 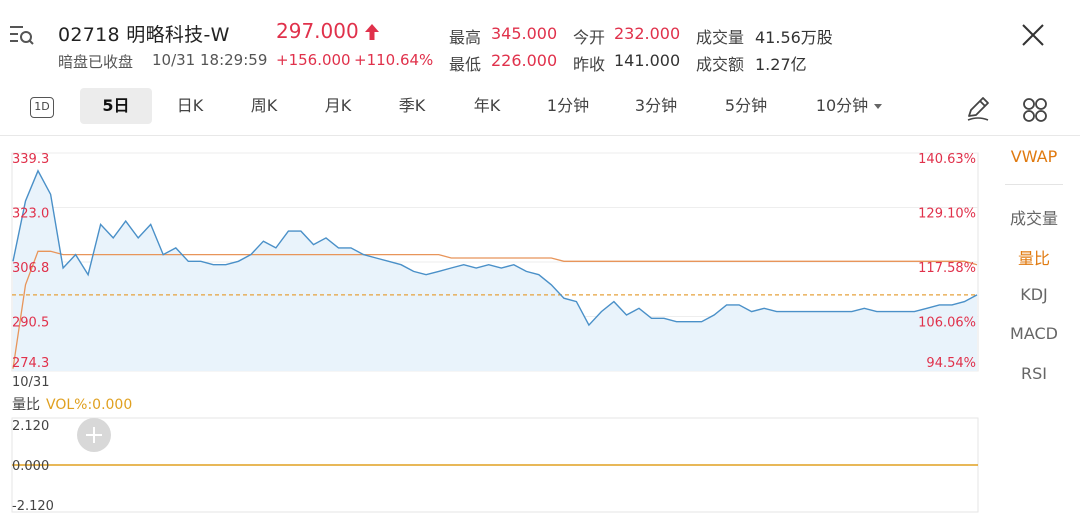 What do you see at coordinates (589, 64) in the screenshot?
I see `prev-close-label: 昨收` at bounding box center [589, 64].